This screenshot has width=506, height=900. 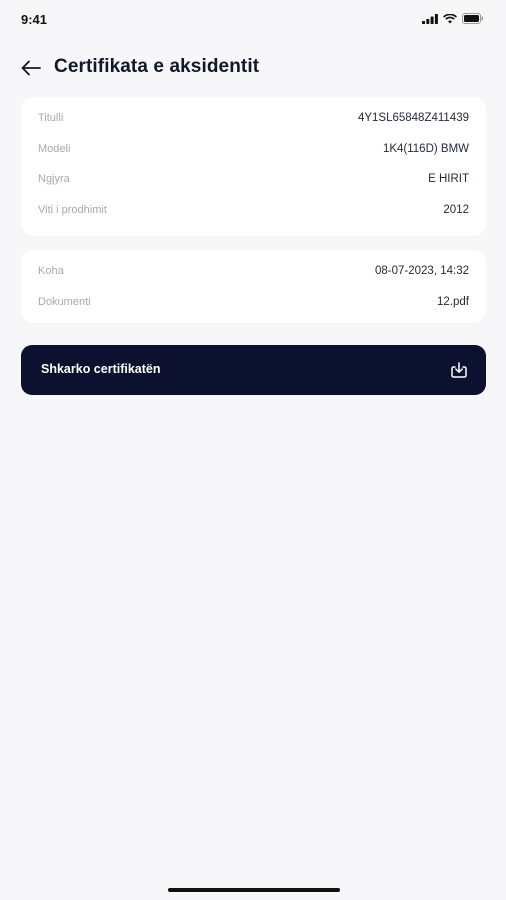 What do you see at coordinates (51, 271) in the screenshot?
I see `row-label: Koha` at bounding box center [51, 271].